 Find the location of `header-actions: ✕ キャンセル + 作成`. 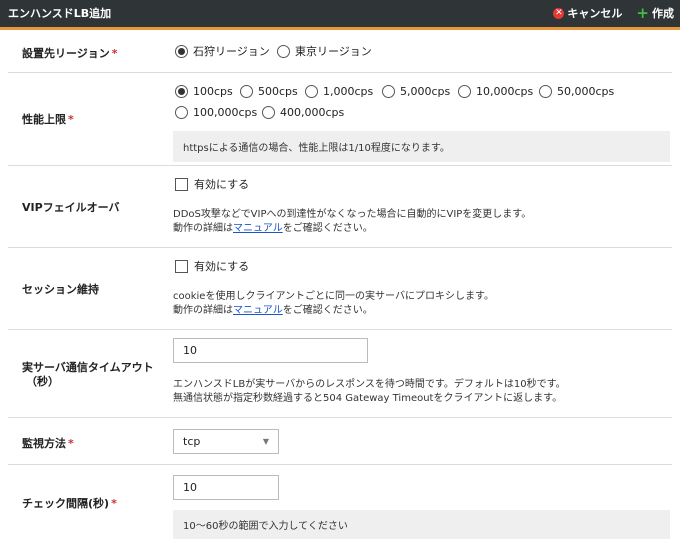

header-actions: ✕ キャンセル + 作成 is located at coordinates (613, 13).